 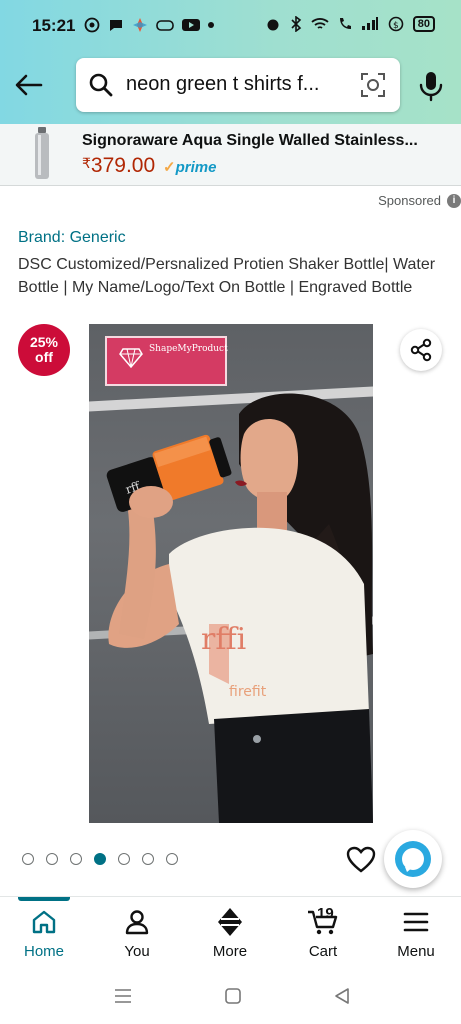 What do you see at coordinates (123, 996) in the screenshot?
I see `recents-icon` at bounding box center [123, 996].